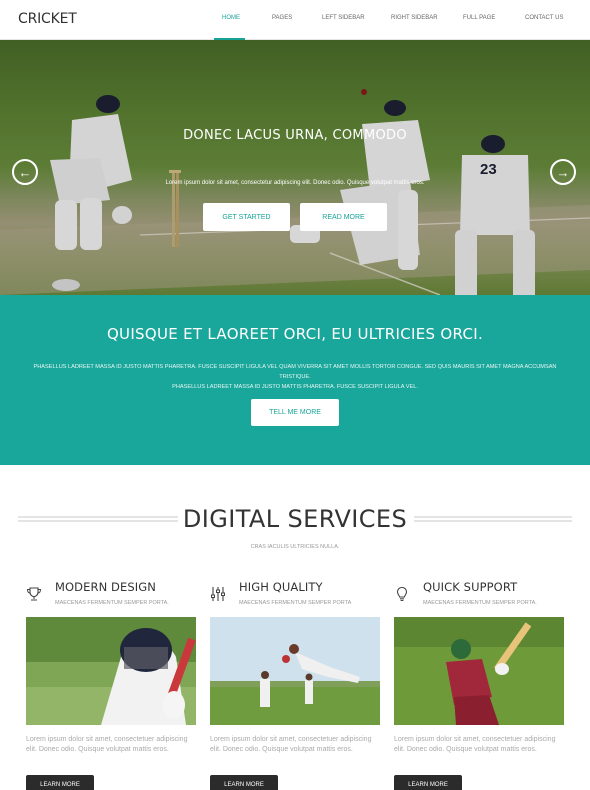  I want to click on lightbulb-icon, so click(402, 594).